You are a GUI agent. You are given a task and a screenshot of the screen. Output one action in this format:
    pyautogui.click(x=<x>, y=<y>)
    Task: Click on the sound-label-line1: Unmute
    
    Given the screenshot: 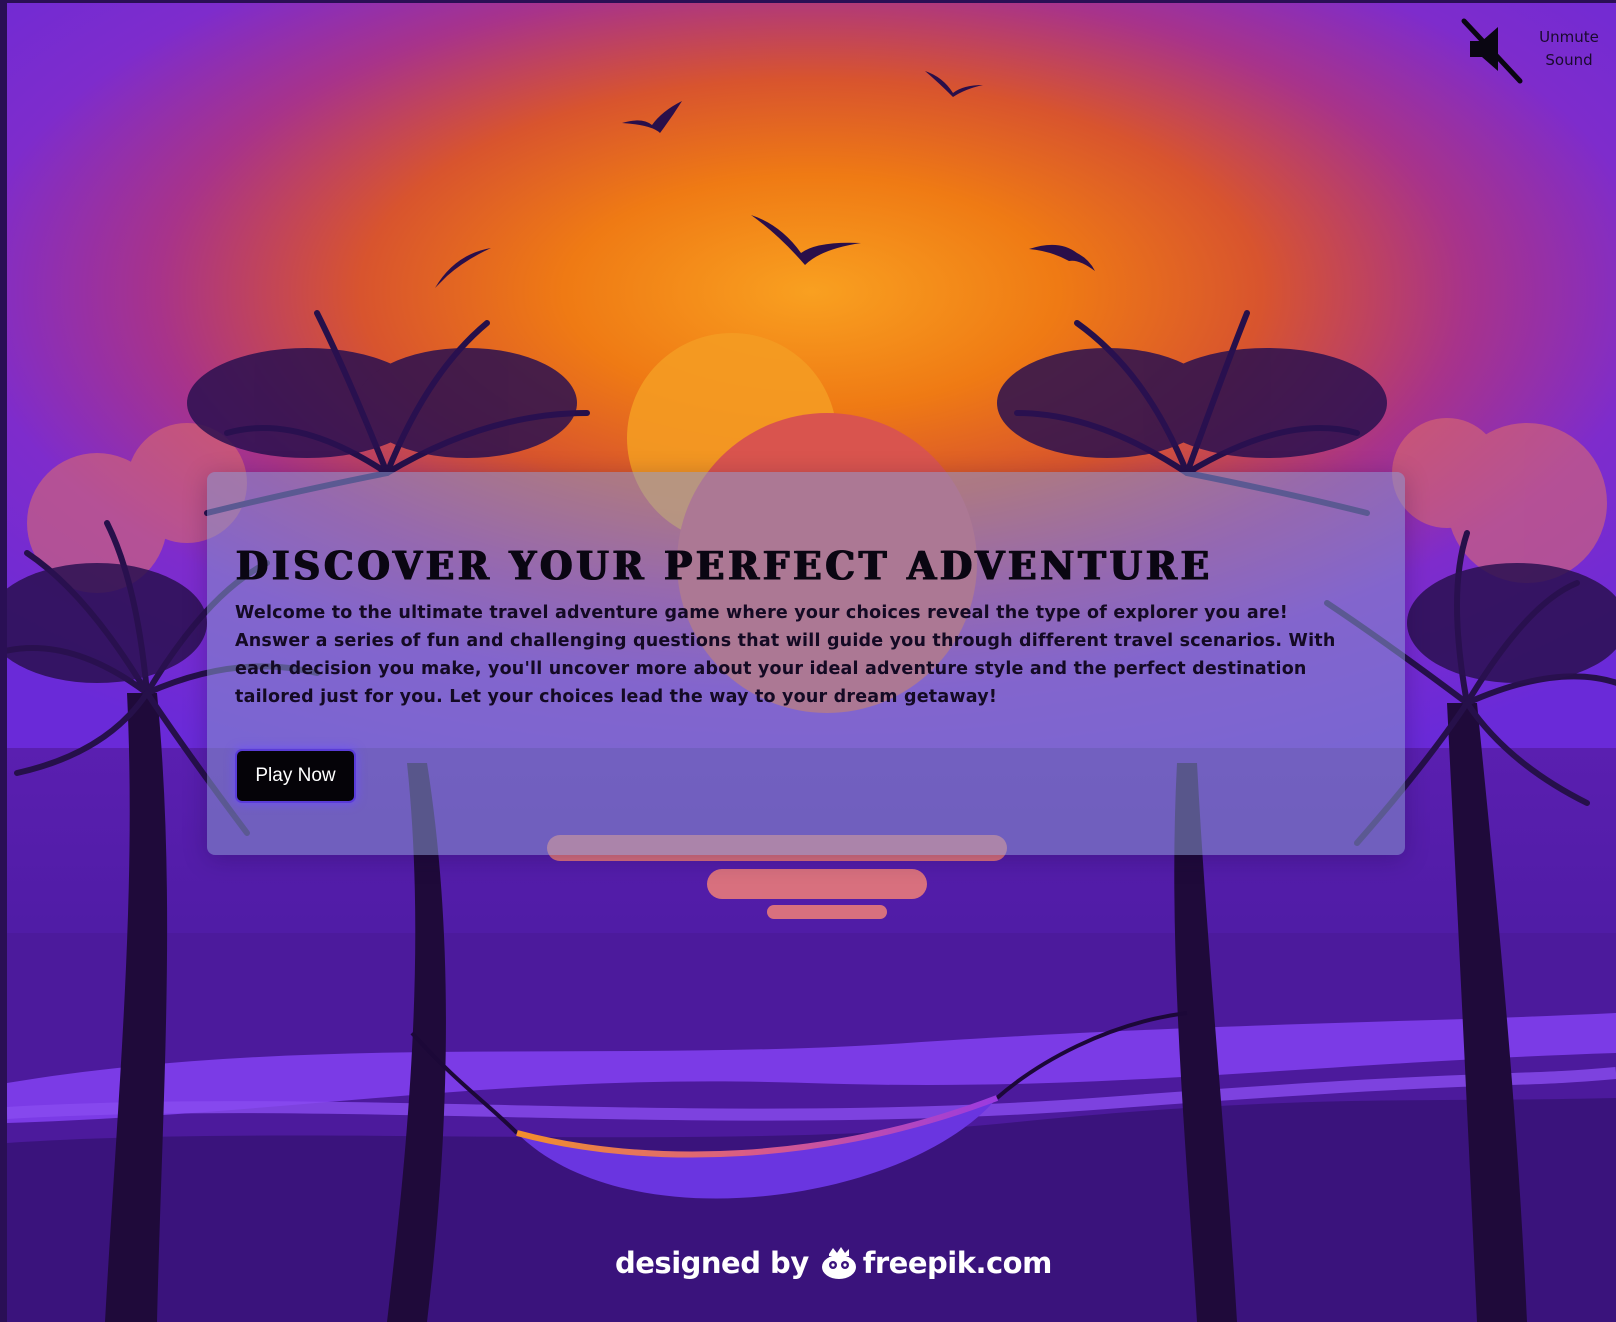 What is the action you would take?
    pyautogui.click(x=1569, y=37)
    